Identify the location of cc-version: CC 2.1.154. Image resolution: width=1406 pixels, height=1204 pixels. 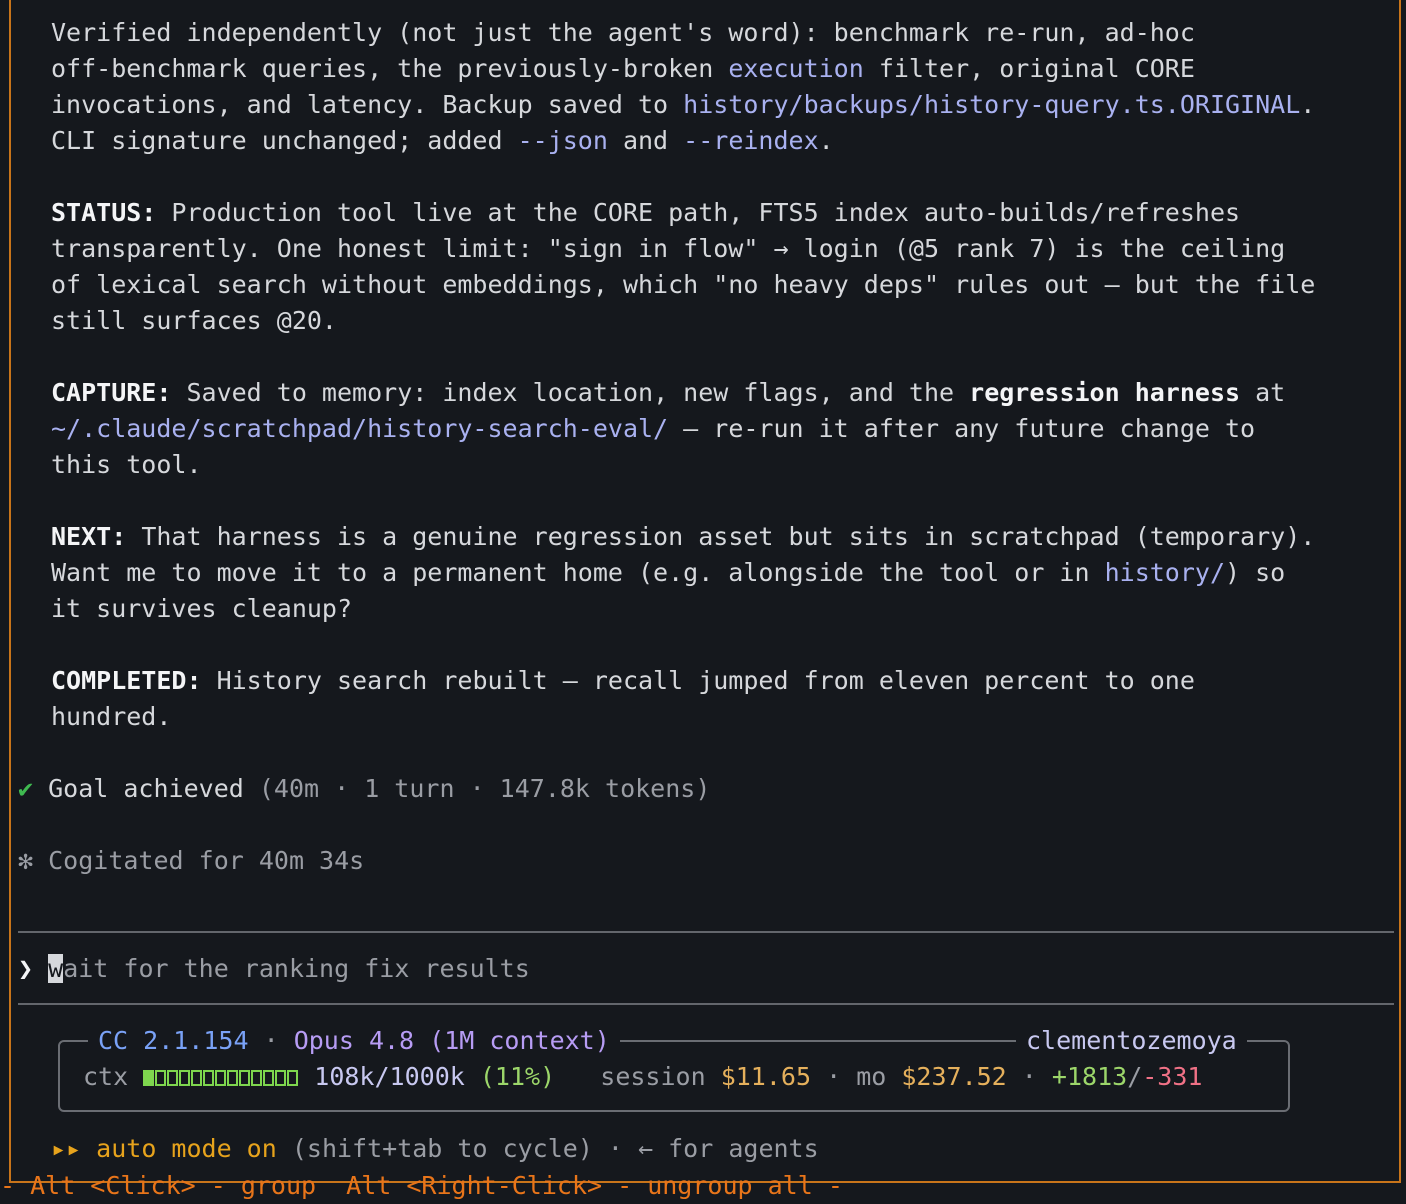
(173, 1040).